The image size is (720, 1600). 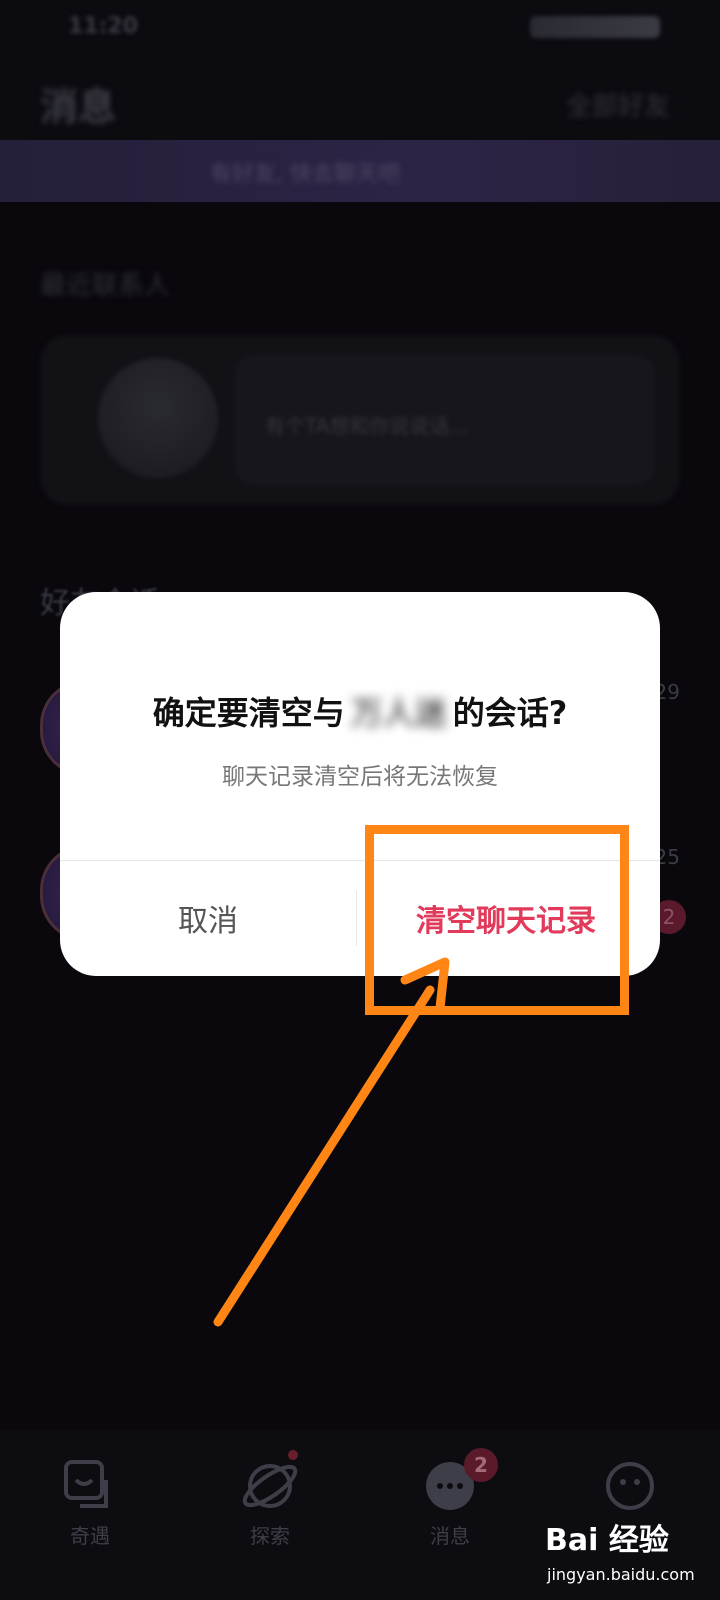 I want to click on watermark-url: jingyan.baidu.com, so click(x=621, y=1574).